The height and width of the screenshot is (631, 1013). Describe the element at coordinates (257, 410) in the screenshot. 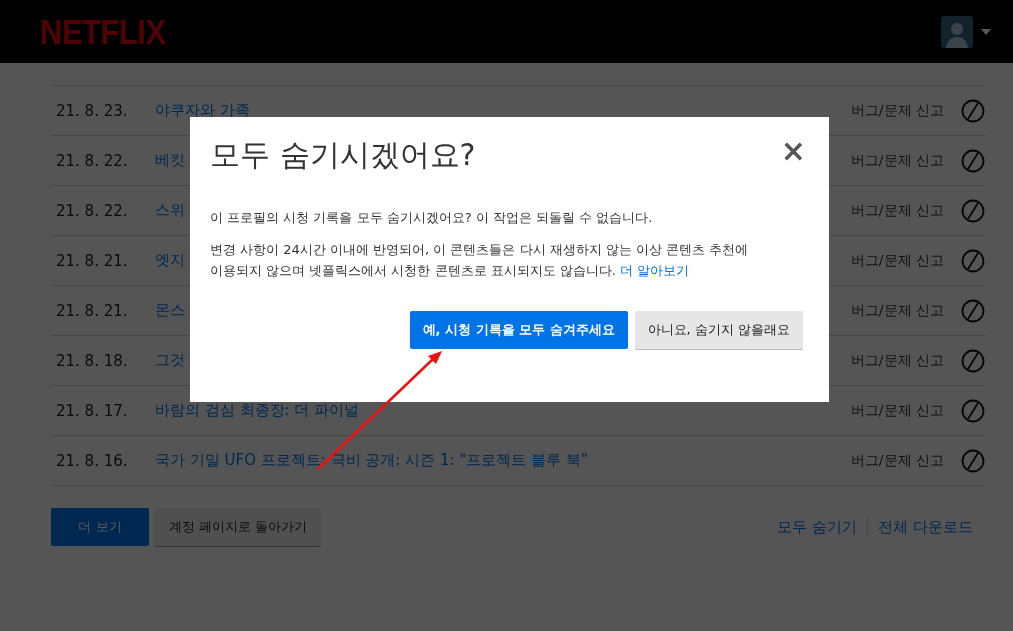

I see `title-link: 바람의 검심 최종장: 더 파이널` at that location.